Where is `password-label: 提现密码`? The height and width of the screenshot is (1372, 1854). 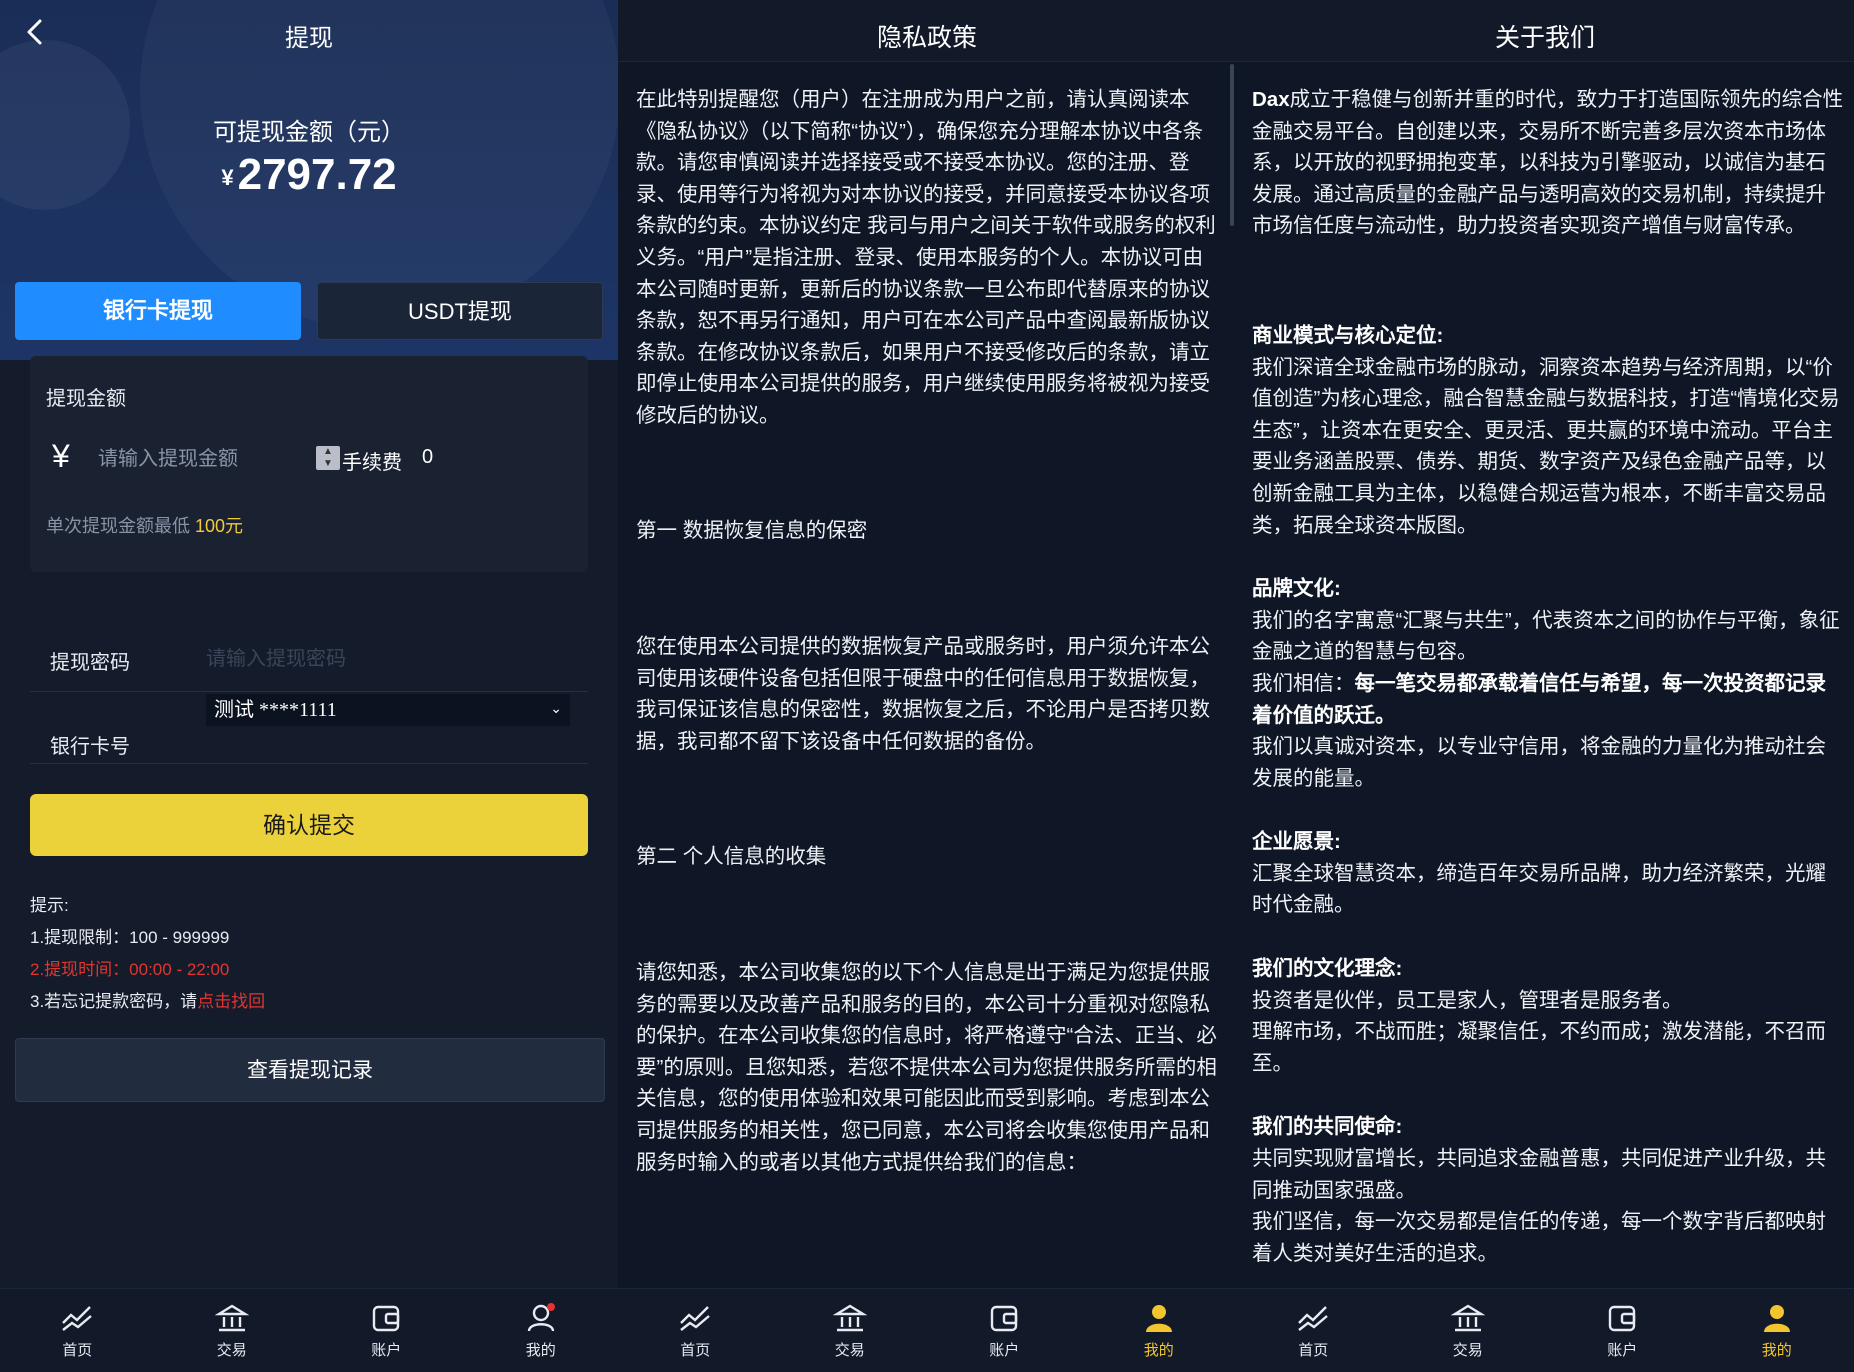 password-label: 提现密码 is located at coordinates (90, 663).